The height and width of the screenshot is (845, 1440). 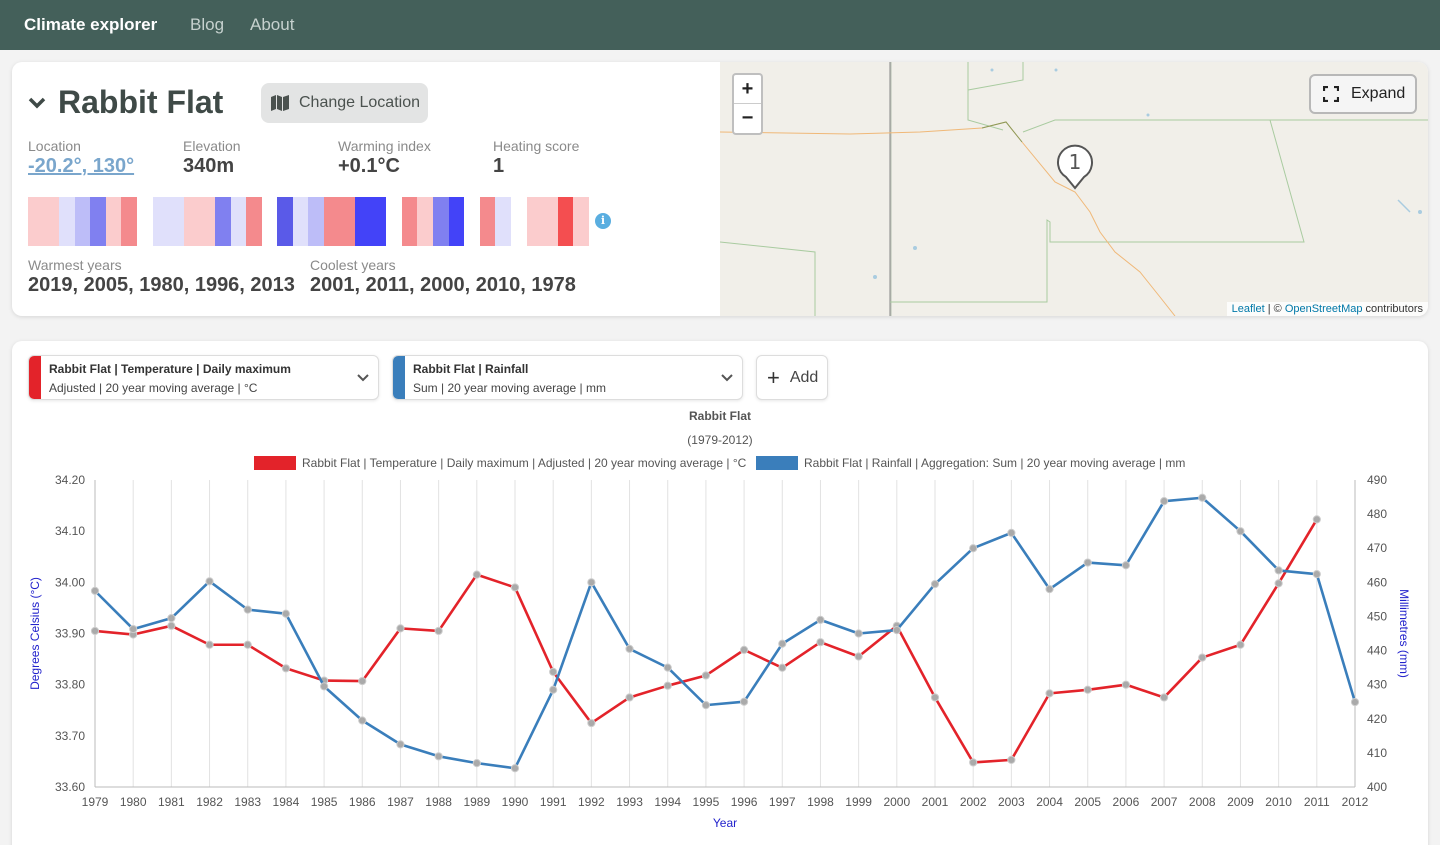 I want to click on osm-link: OpenStreetMap, so click(x=1324, y=309).